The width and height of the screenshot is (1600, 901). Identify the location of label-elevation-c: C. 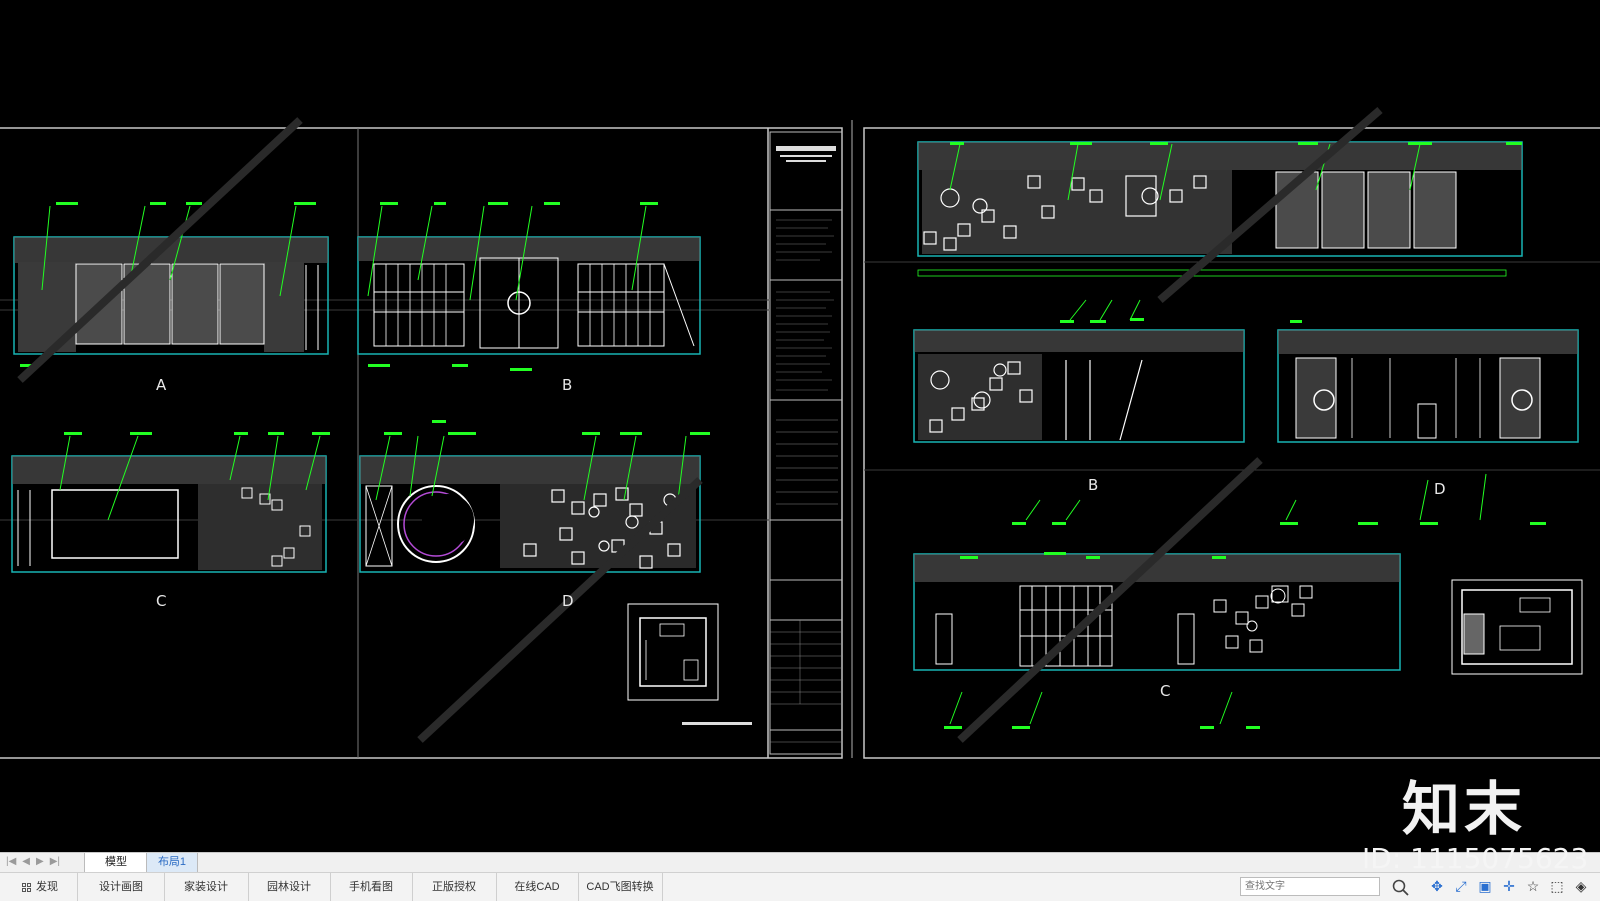
(161, 601).